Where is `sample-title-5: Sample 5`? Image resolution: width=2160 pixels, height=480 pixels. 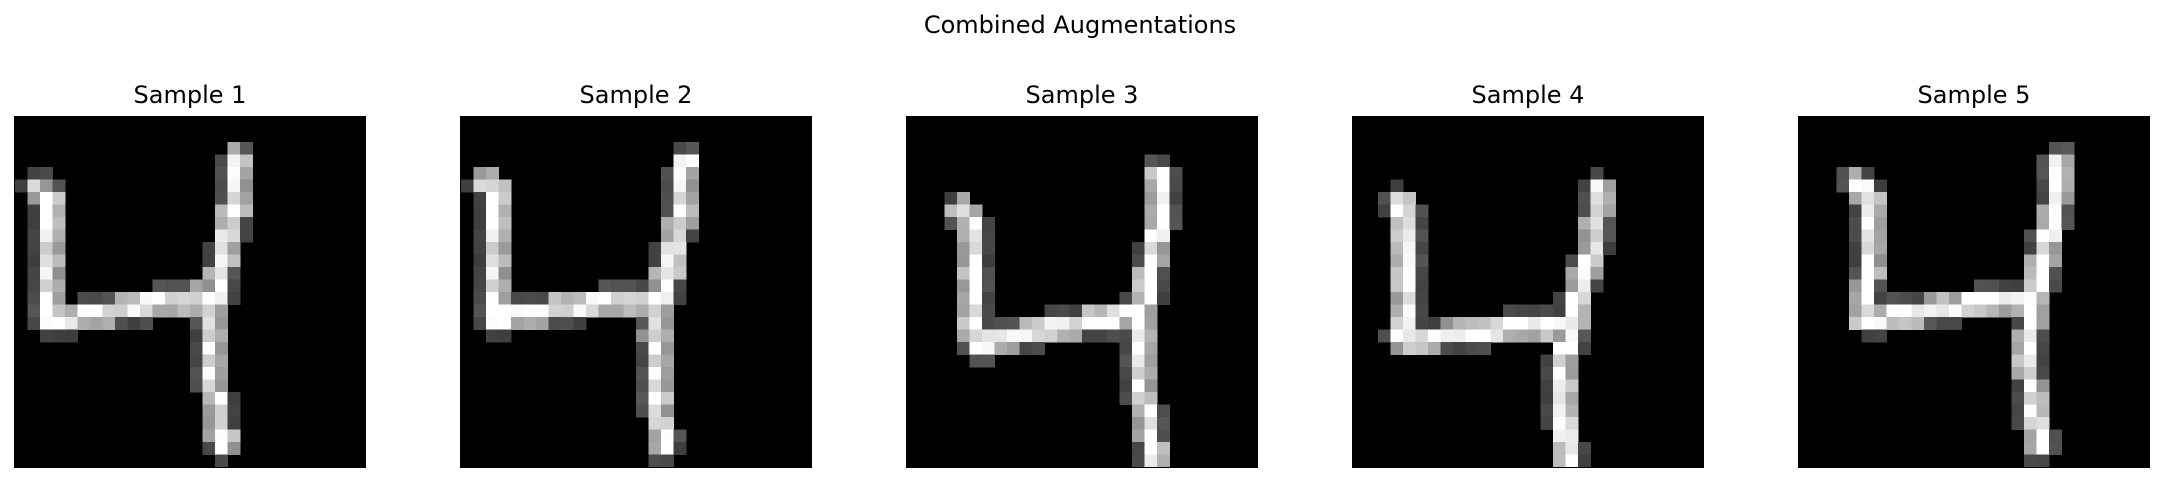 sample-title-5: Sample 5 is located at coordinates (1974, 95).